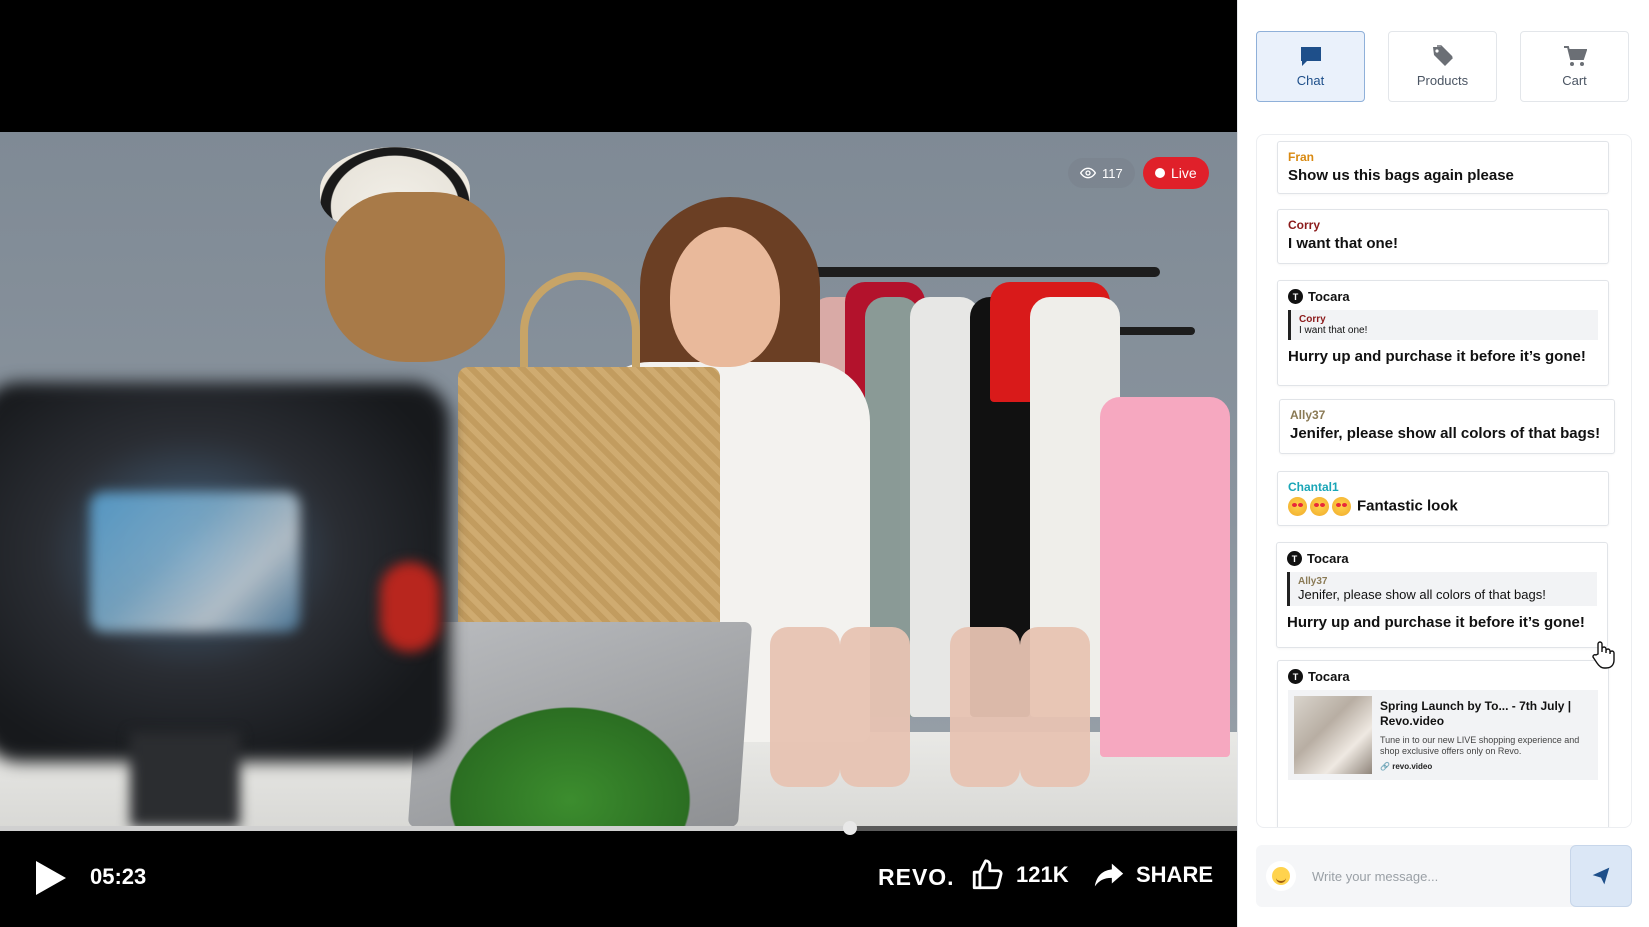  Describe the element at coordinates (1486, 766) in the screenshot. I see `link-url-row: 🔗 revo.video` at that location.